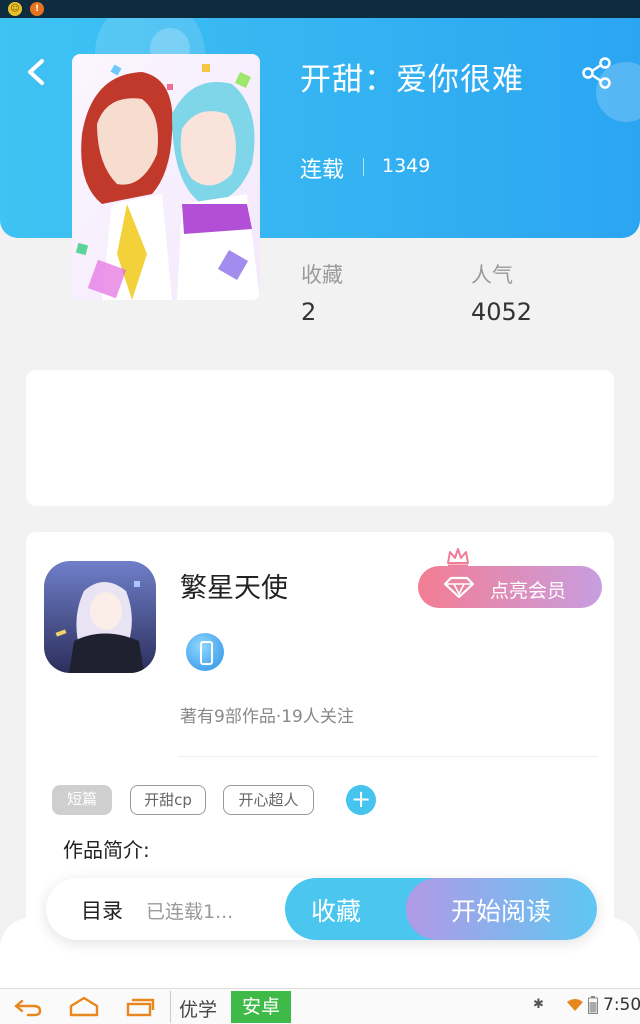 The width and height of the screenshot is (640, 1024). What do you see at coordinates (322, 170) in the screenshot?
I see `serial-status: 连载` at bounding box center [322, 170].